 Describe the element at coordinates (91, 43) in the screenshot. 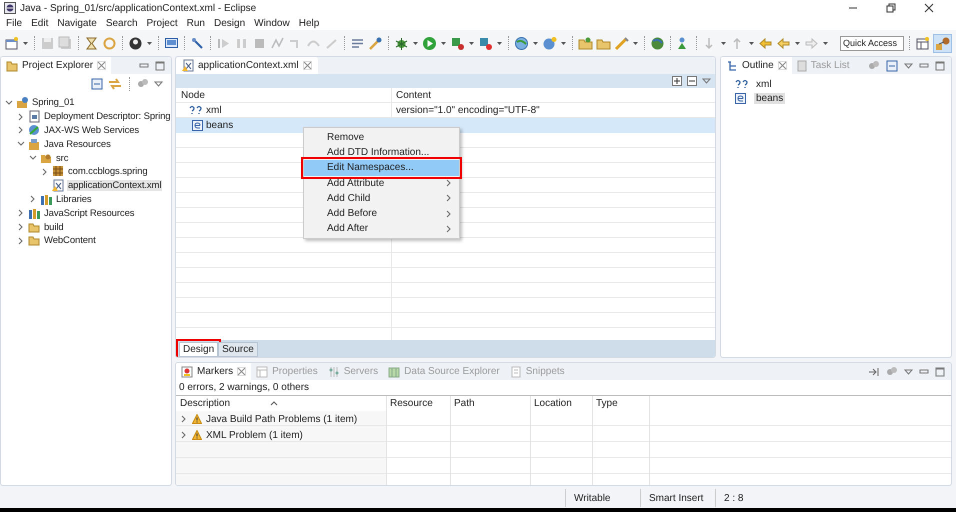

I see `hourglass-icon` at that location.